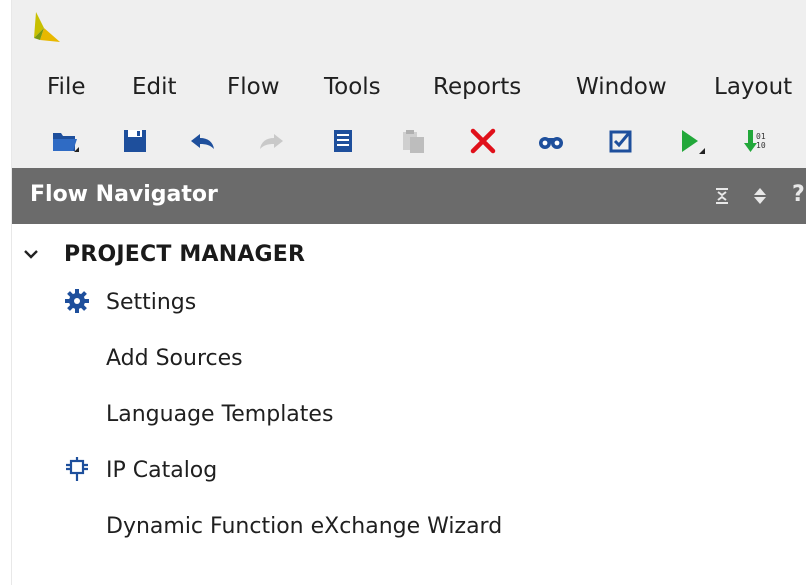 This screenshot has width=806, height=585. I want to click on nav-item-settings: Settings, so click(151, 302).